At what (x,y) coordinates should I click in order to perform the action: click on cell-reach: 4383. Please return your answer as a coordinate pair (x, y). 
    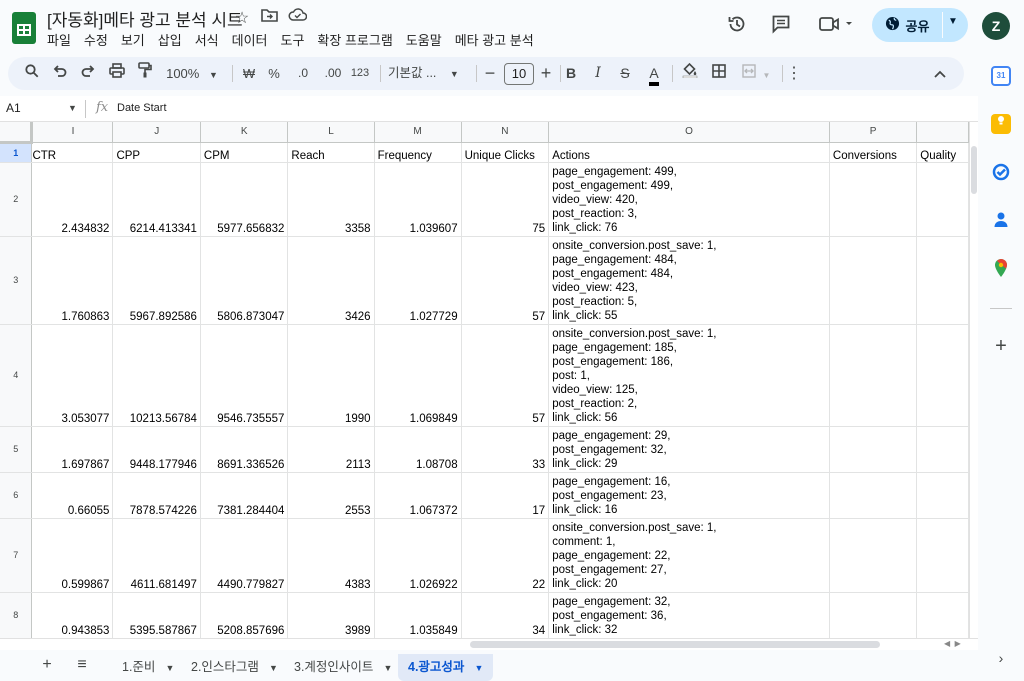
    Looking at the image, I should click on (331, 555).